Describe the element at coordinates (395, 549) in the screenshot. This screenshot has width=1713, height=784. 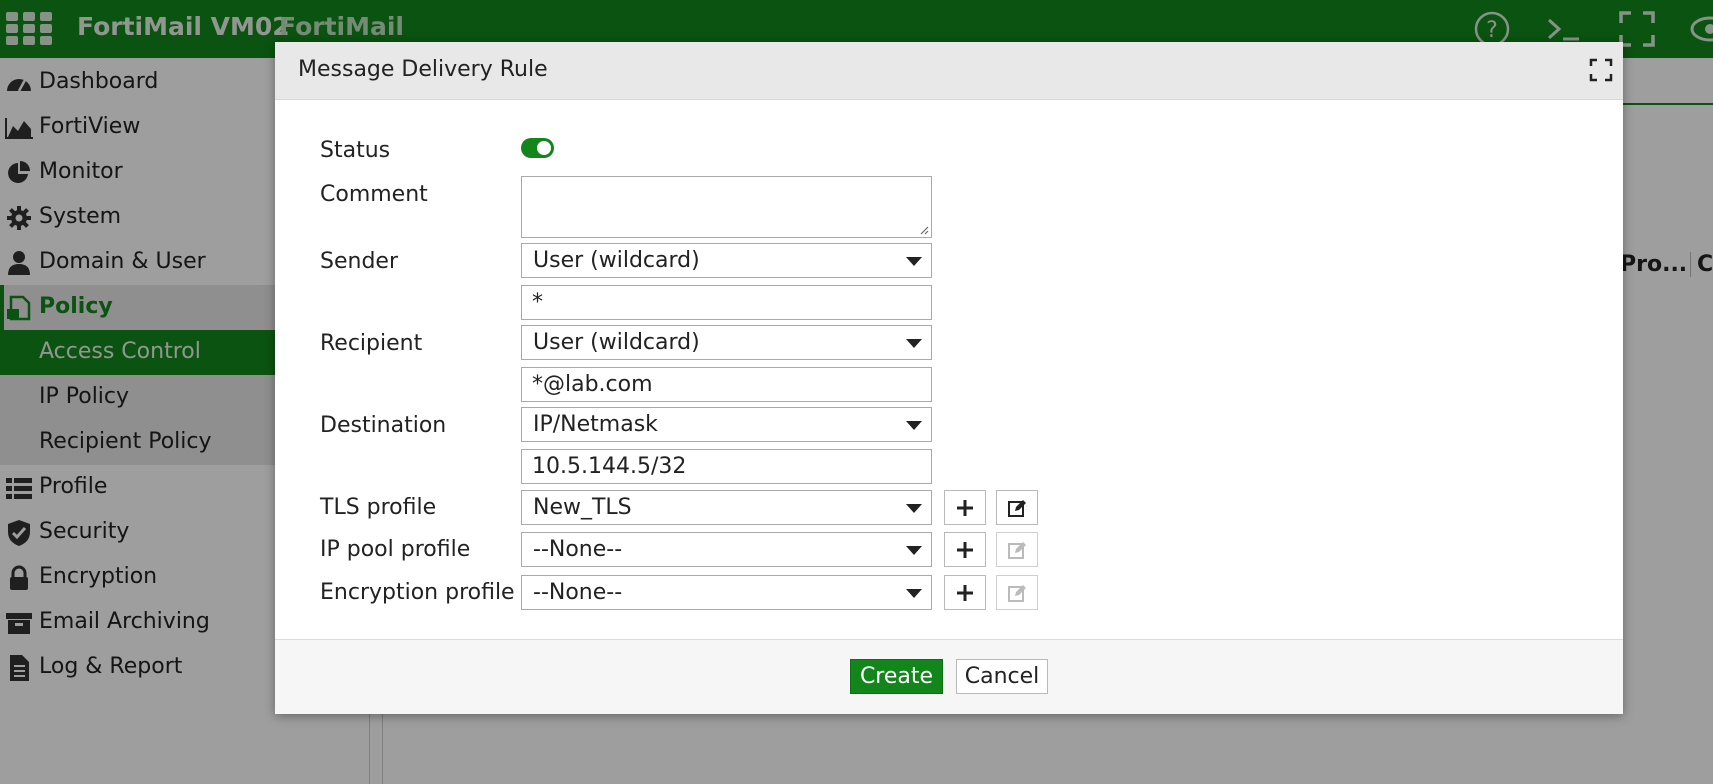
I see `ip-pool-profile-label: IP pool profile` at that location.